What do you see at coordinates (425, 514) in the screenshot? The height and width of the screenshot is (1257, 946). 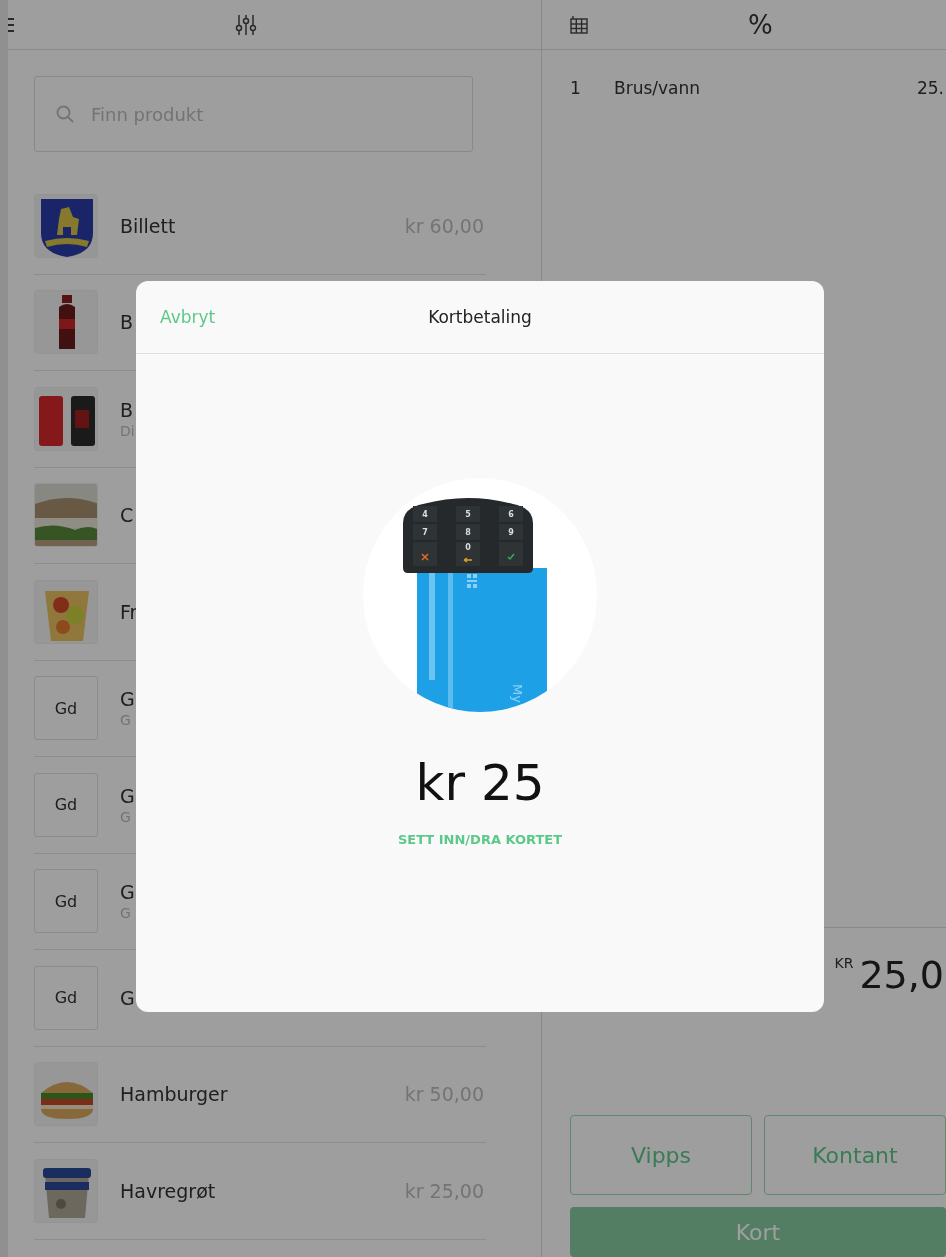 I see `keypad-digit: 4` at bounding box center [425, 514].